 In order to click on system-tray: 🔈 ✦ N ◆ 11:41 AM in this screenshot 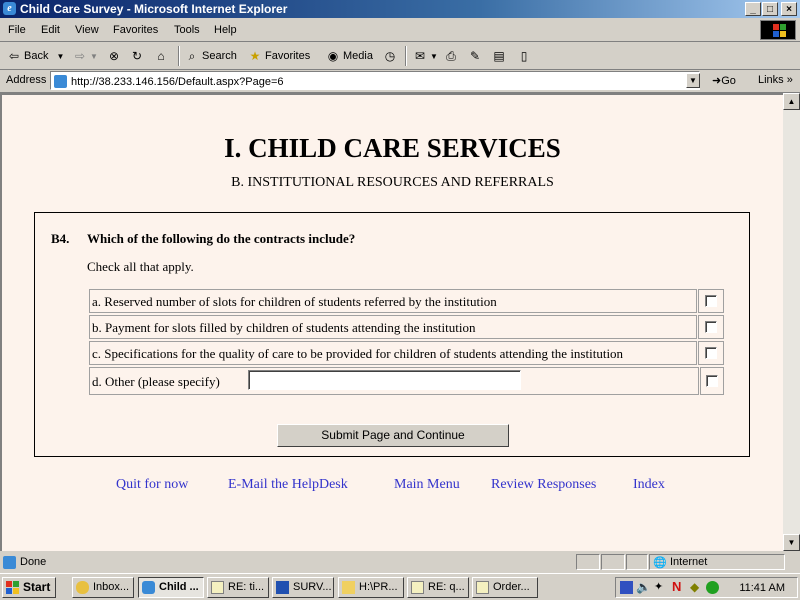, I will do `click(706, 587)`.